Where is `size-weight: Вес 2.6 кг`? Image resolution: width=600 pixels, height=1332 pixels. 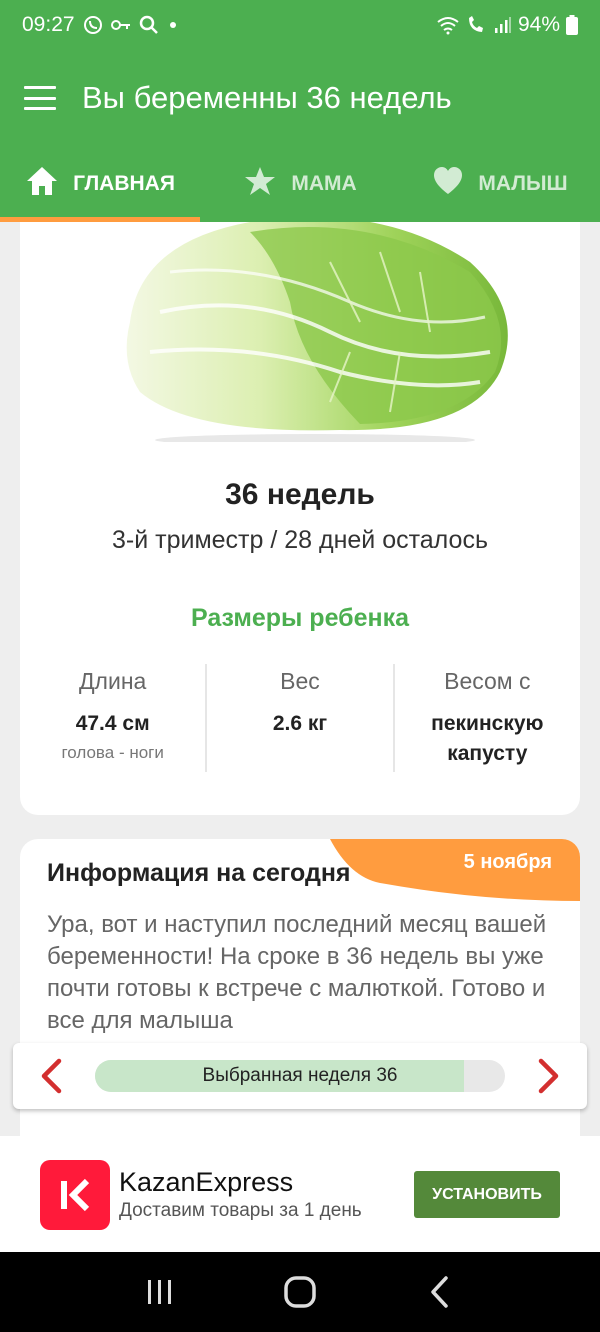
size-weight: Вес 2.6 кг is located at coordinates (298, 718).